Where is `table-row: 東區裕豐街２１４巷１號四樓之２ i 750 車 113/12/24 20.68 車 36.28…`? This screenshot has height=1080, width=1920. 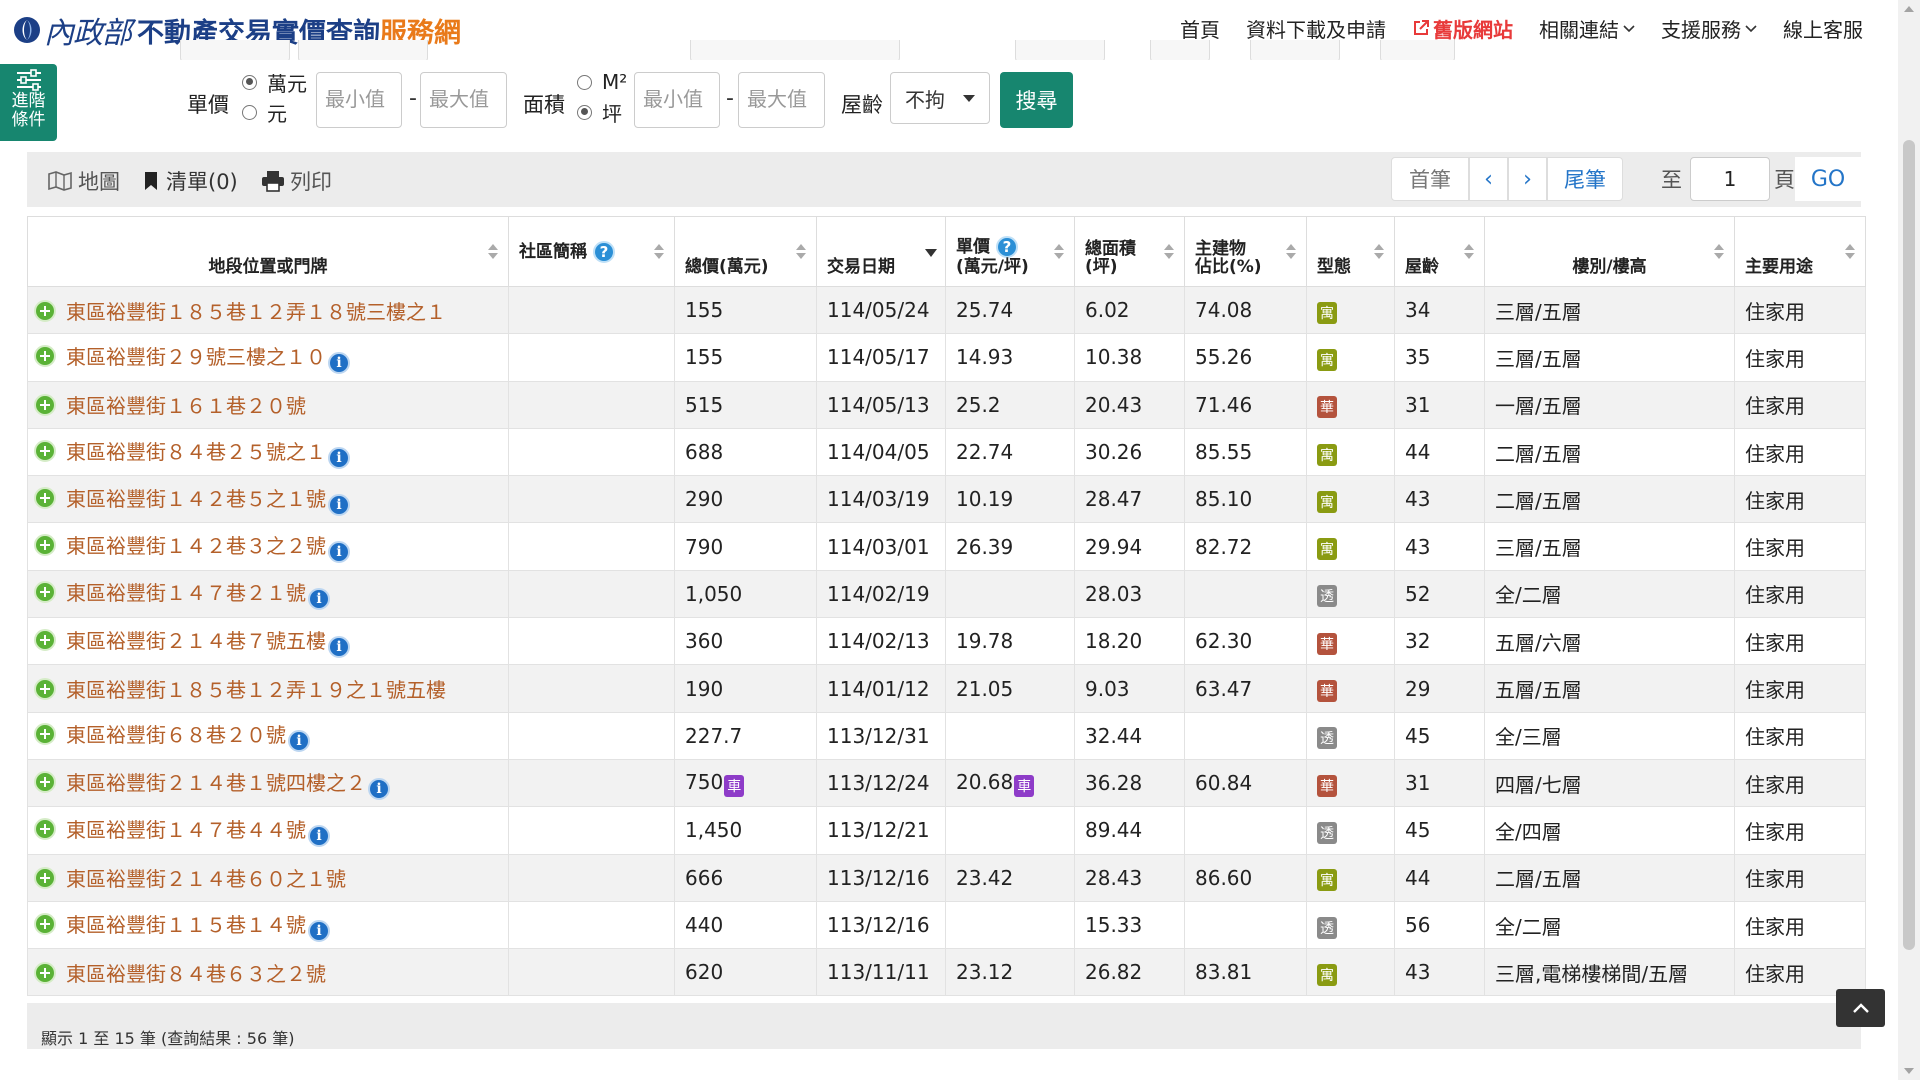
table-row: 東區裕豐街２１４巷１號四樓之２ i 750 車 113/12/24 20.68 車 36.28… is located at coordinates (946, 783).